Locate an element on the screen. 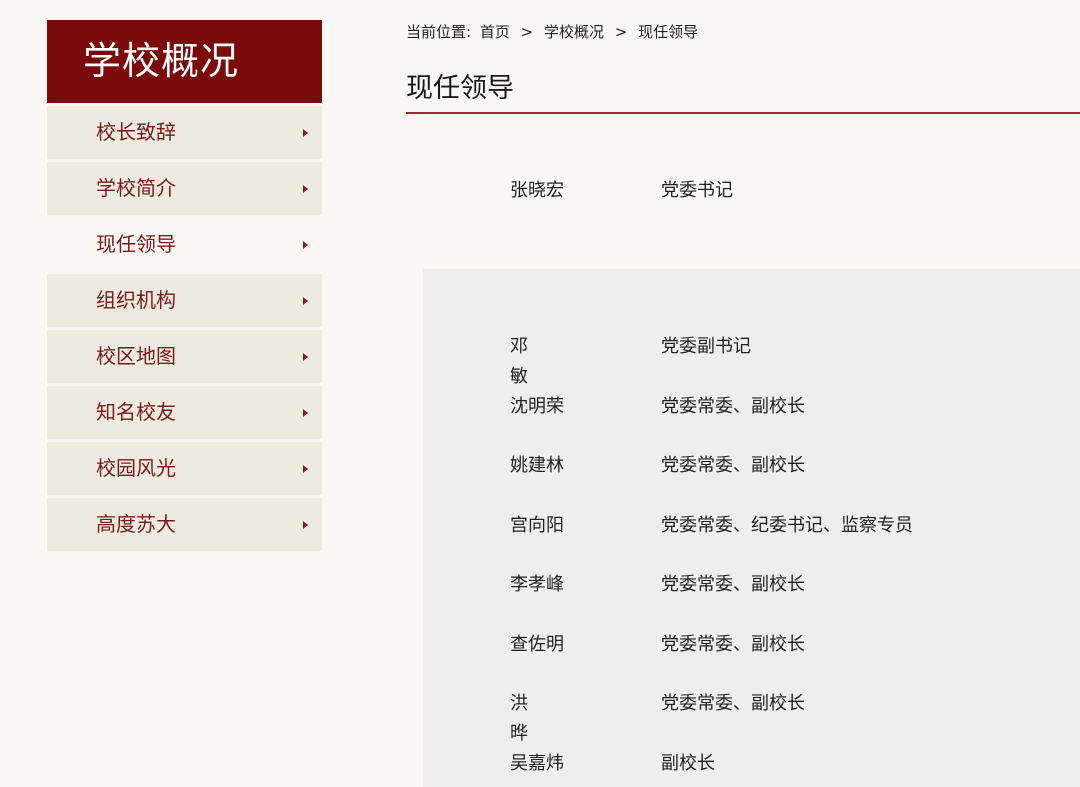 The height and width of the screenshot is (787, 1080). sidebar-item-label: 知名校友 is located at coordinates (136, 412).